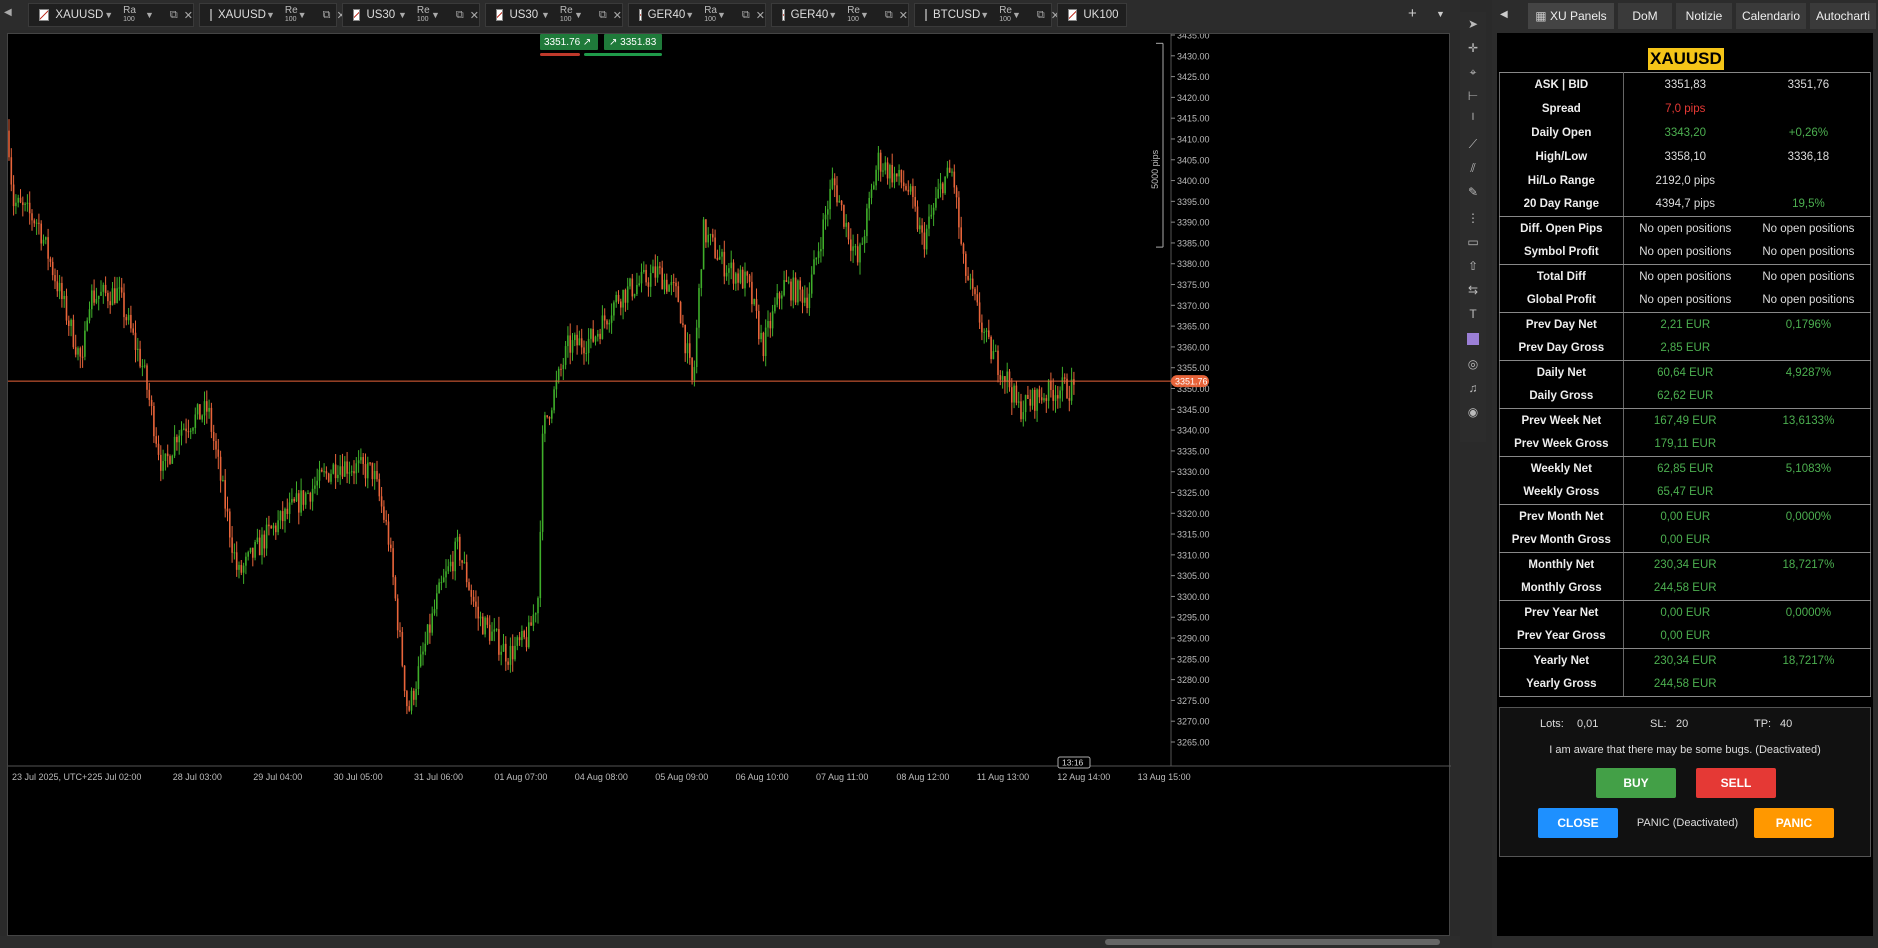  Describe the element at coordinates (1794, 823) in the screenshot. I see `panic-button: PANIC` at that location.